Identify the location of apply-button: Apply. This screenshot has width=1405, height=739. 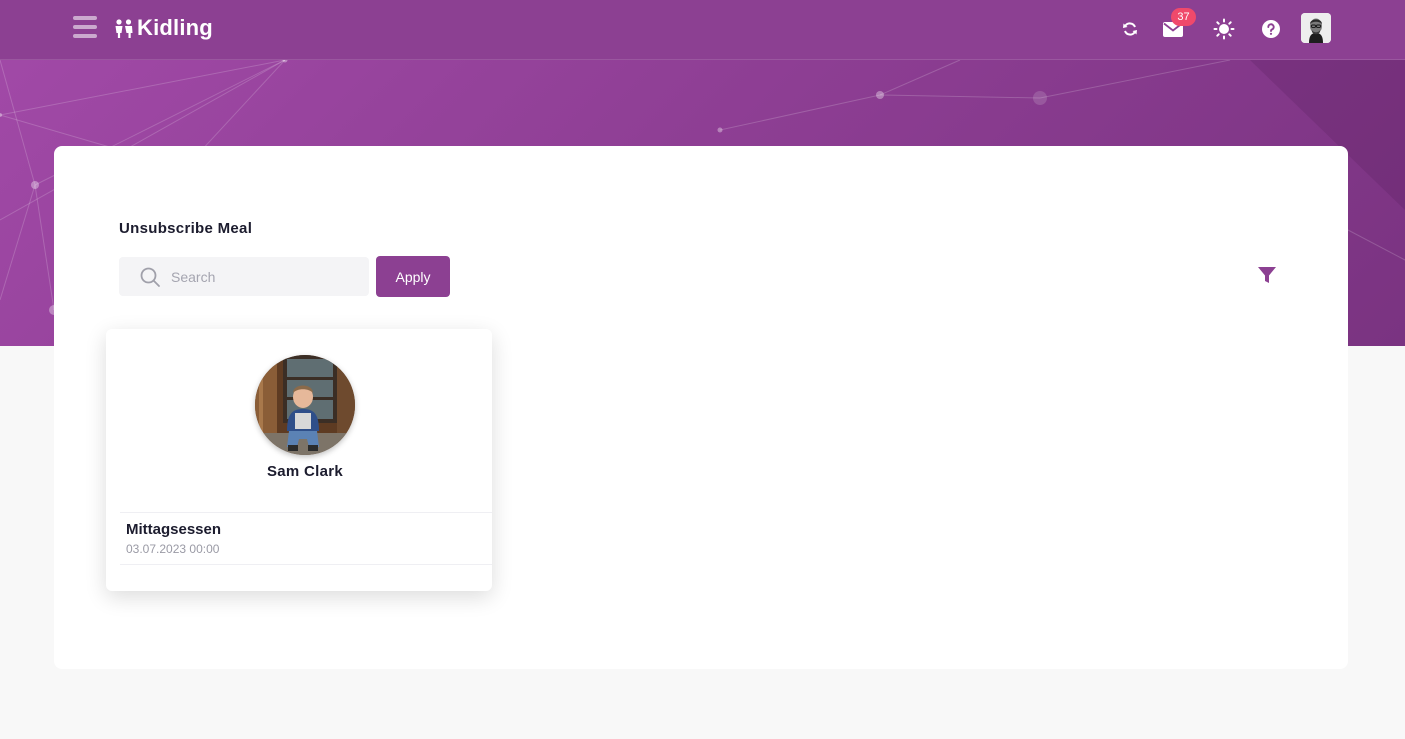
(413, 276).